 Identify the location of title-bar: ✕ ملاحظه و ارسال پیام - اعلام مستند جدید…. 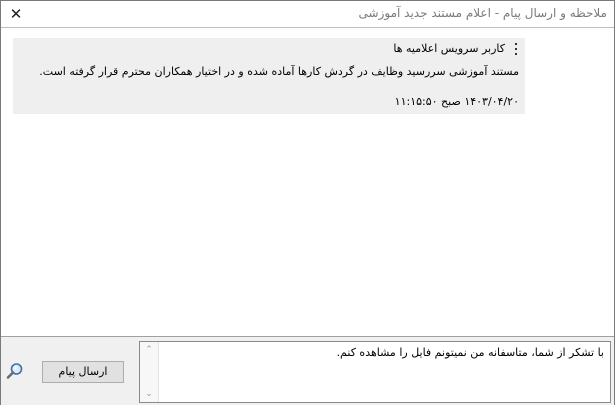
(307, 14).